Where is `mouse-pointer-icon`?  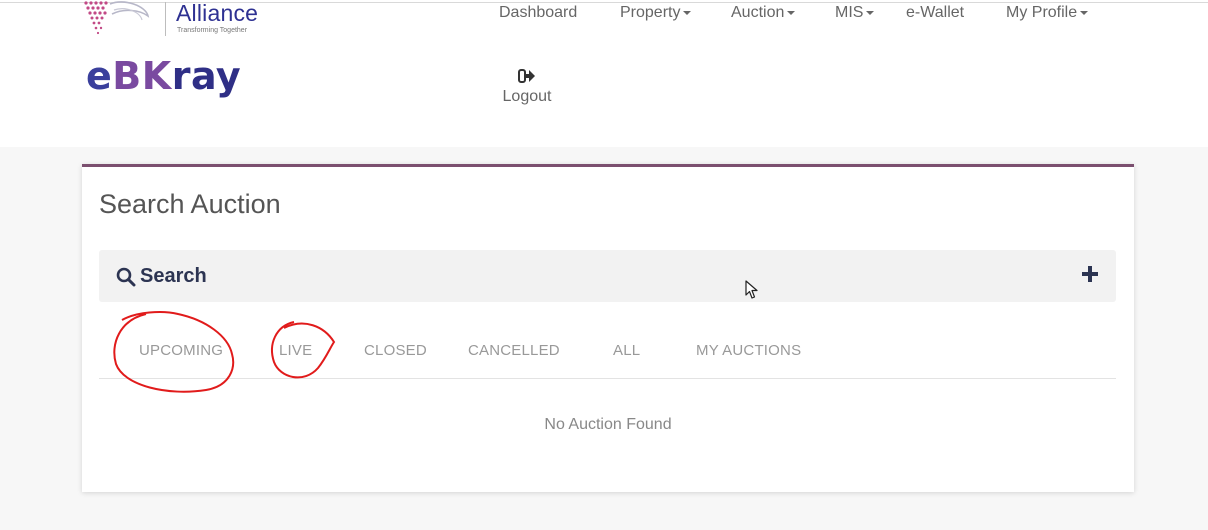
mouse-pointer-icon is located at coordinates (751, 289).